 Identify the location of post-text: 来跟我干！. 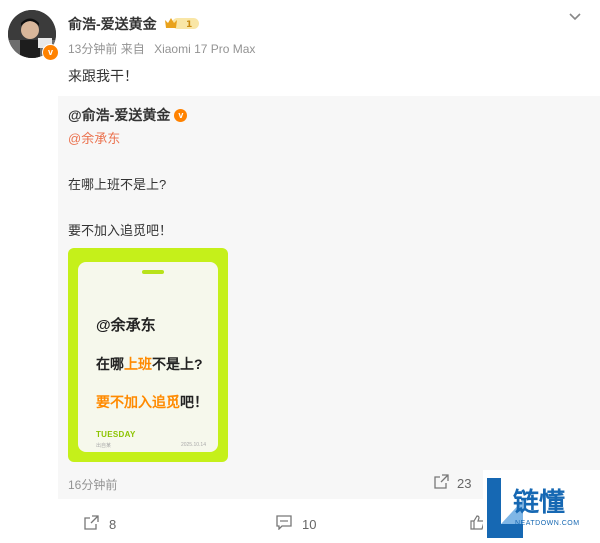
(103, 76).